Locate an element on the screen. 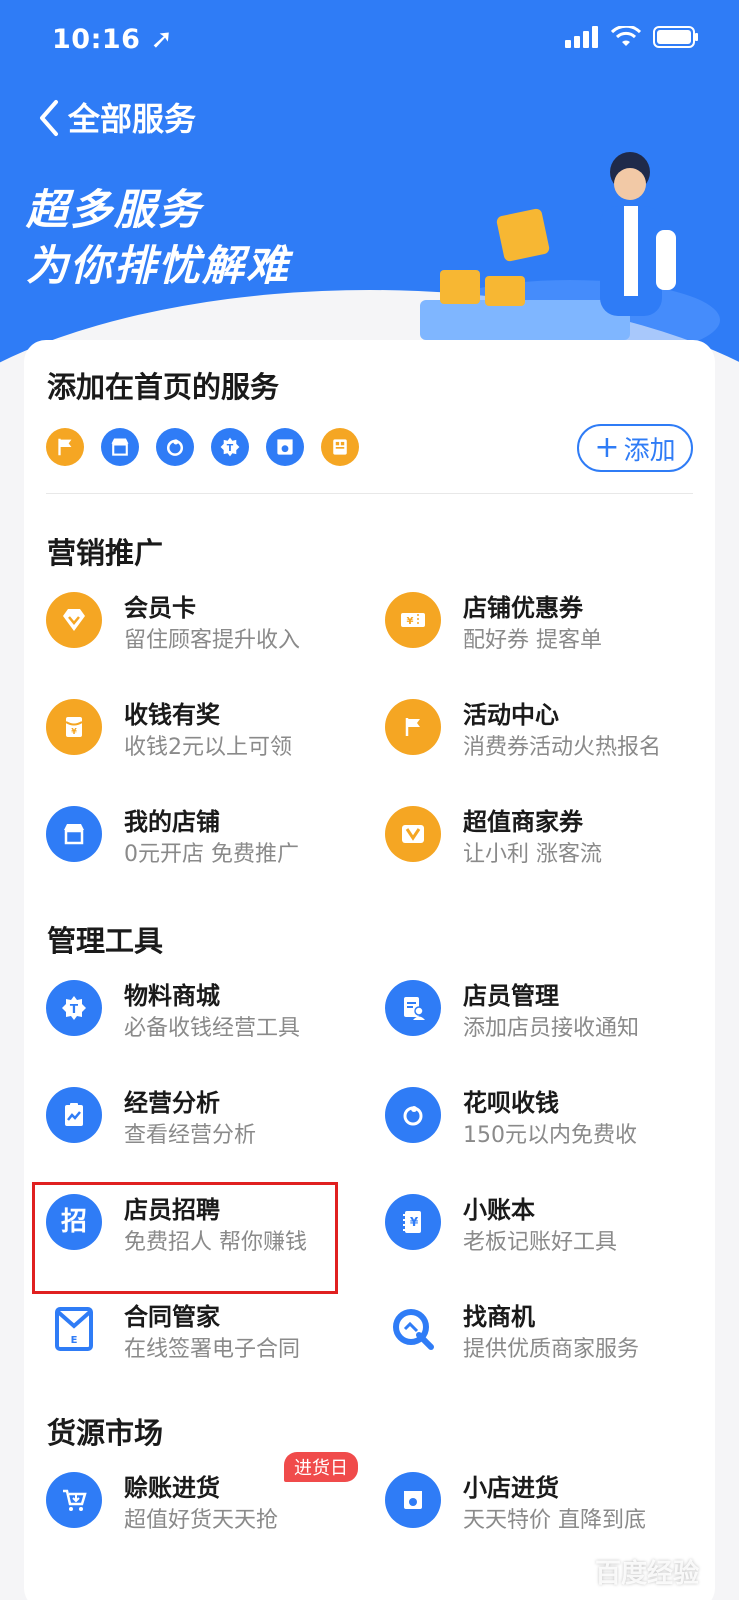 This screenshot has height=1600, width=739. red-packet-icon: ¥ is located at coordinates (74, 727).